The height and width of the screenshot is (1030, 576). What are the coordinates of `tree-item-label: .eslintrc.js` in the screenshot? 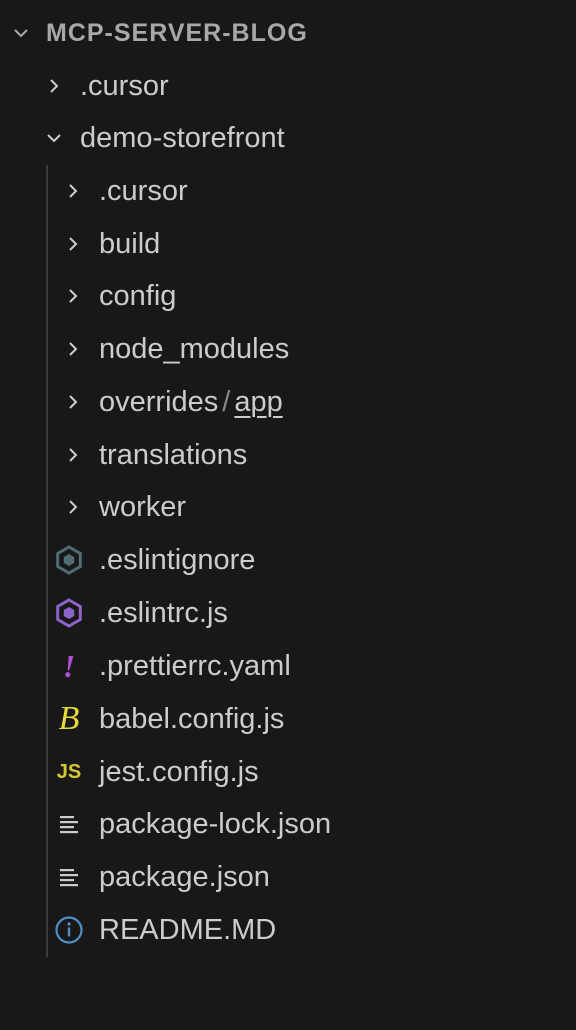 It's located at (163, 612).